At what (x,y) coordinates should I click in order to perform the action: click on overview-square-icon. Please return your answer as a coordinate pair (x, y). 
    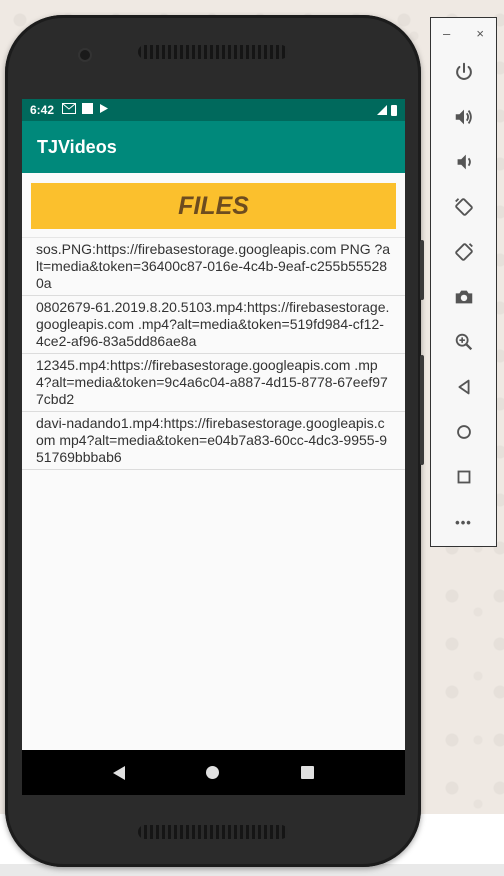
    Looking at the image, I should click on (463, 477).